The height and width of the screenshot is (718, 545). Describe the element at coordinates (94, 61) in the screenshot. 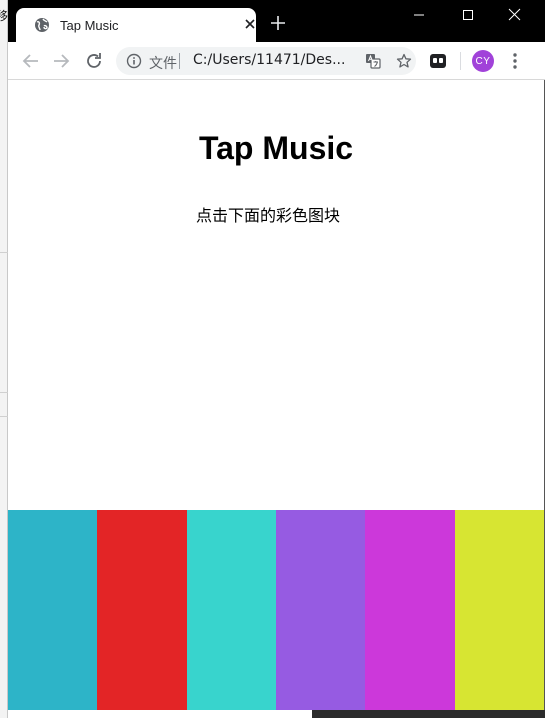

I see `reload-button` at that location.